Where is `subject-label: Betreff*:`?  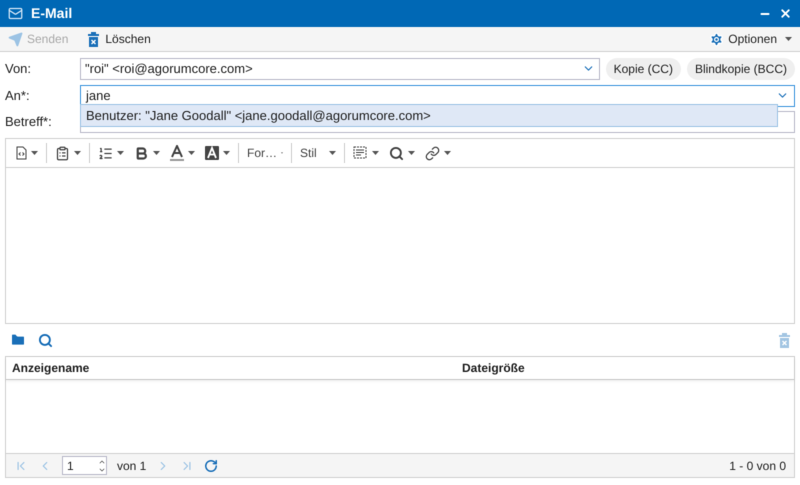 subject-label: Betreff*: is located at coordinates (29, 121).